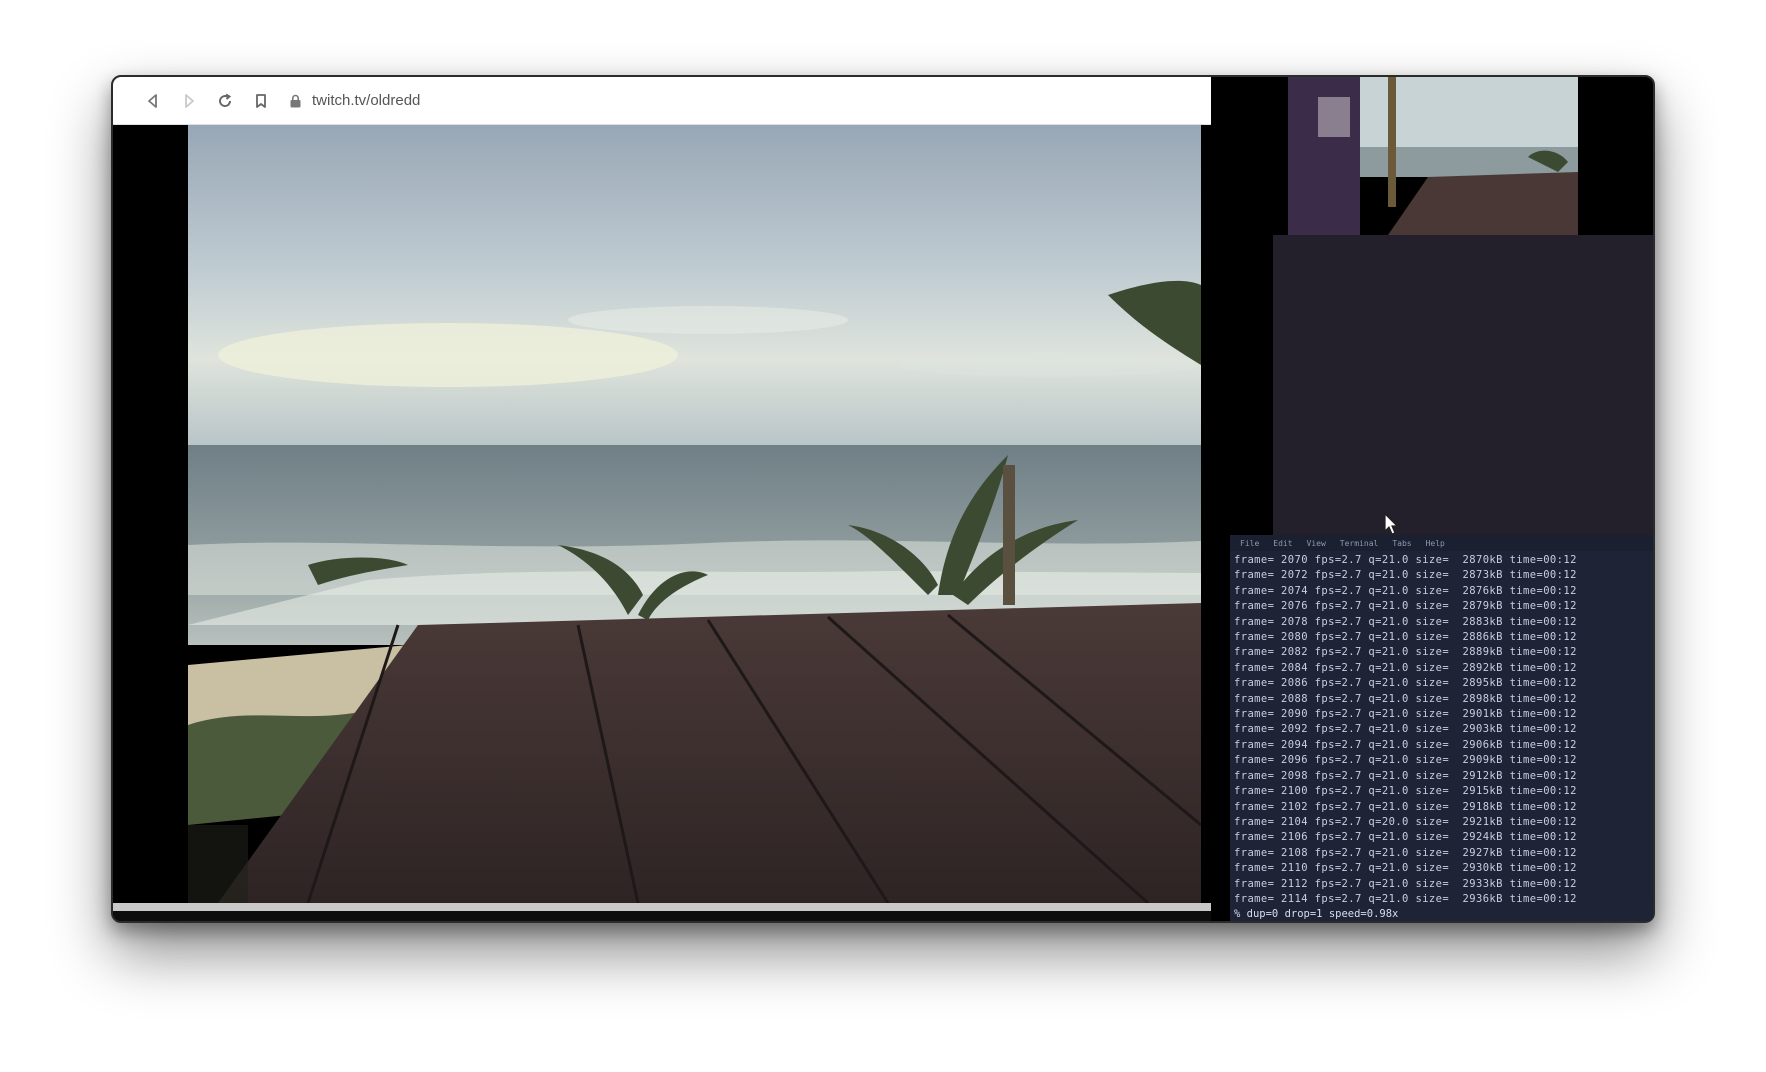 This screenshot has height=1072, width=1766. Describe the element at coordinates (1435, 543) in the screenshot. I see `menu-help: Help` at that location.